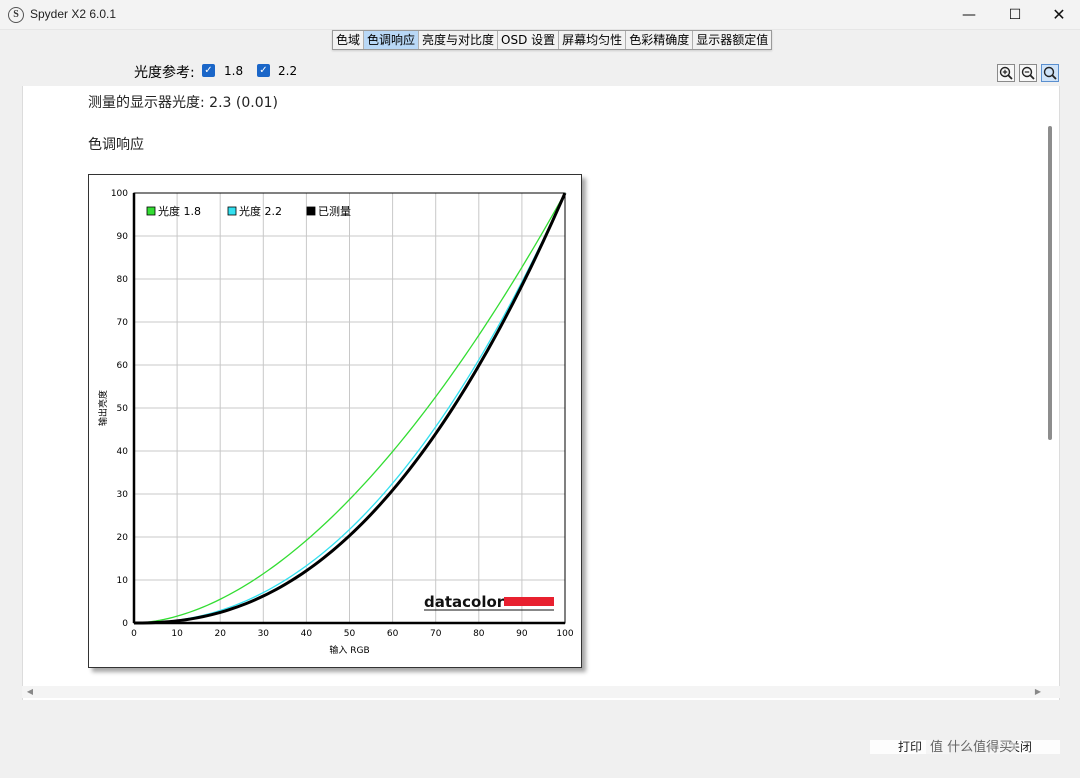 This screenshot has height=778, width=1080. What do you see at coordinates (1015, 15) in the screenshot?
I see `maximize-button: ☐` at bounding box center [1015, 15].